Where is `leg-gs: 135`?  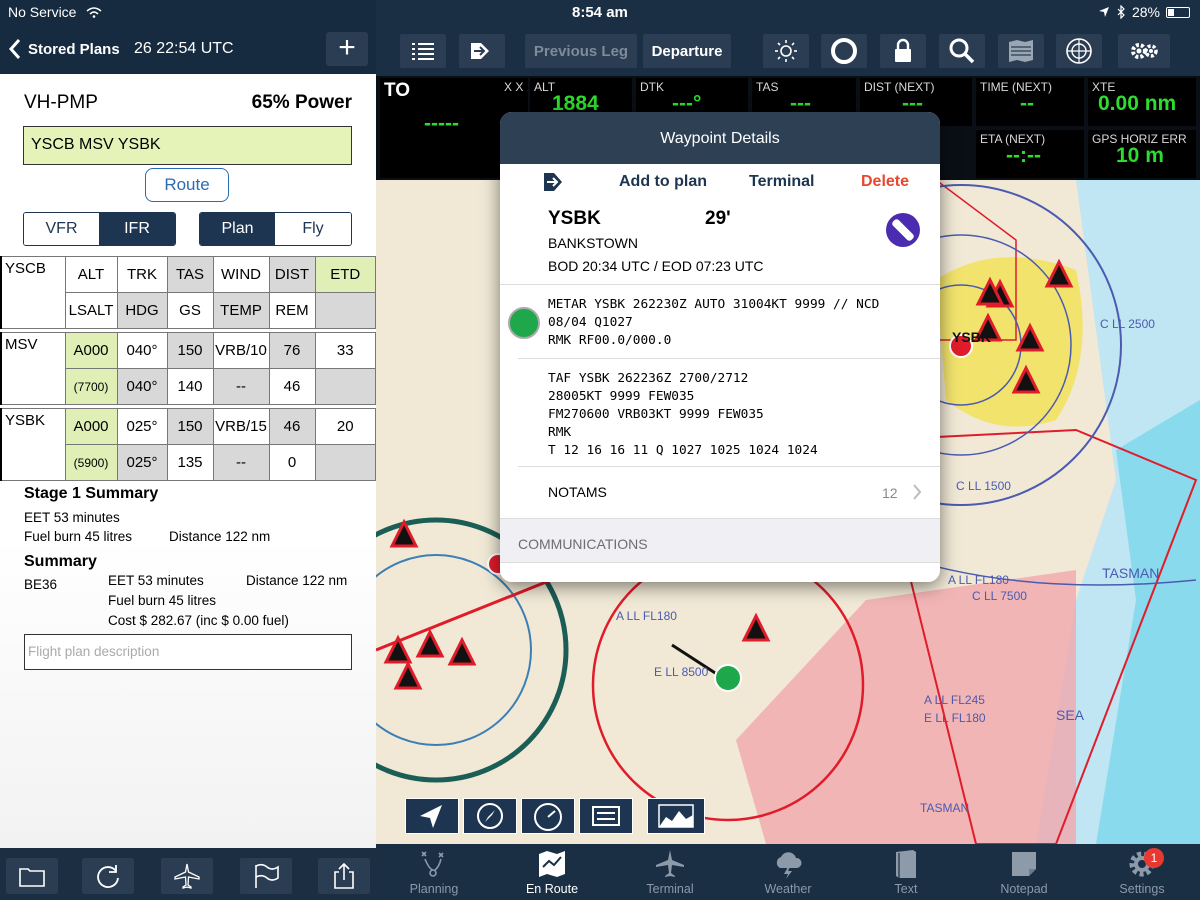 leg-gs: 135 is located at coordinates (190, 462).